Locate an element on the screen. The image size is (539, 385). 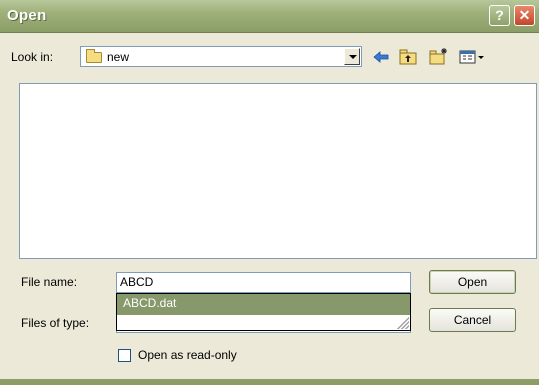
window-title: Open is located at coordinates (27, 15).